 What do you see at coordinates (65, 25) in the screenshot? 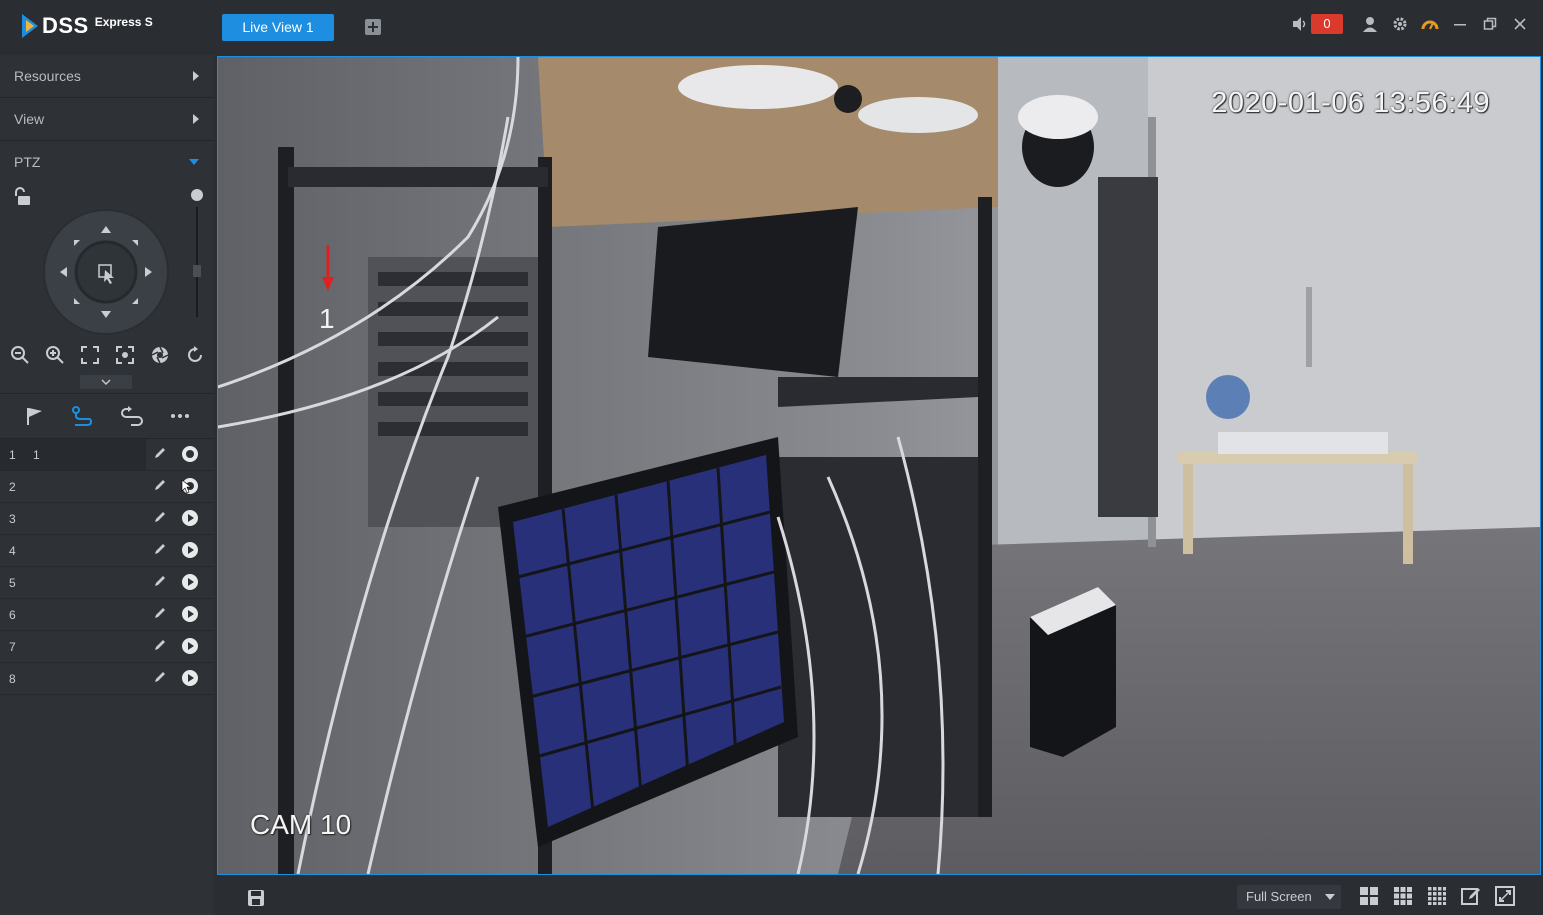
I see `logo-name: DSS` at bounding box center [65, 25].